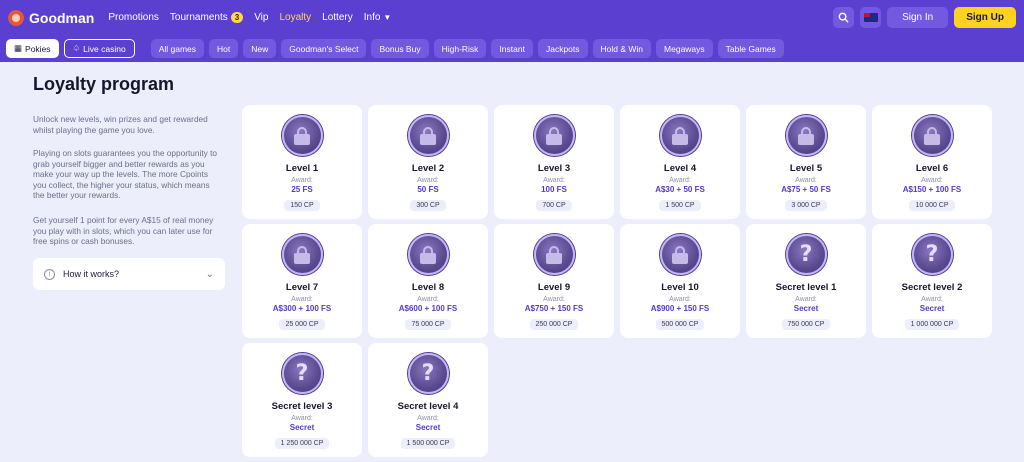 The height and width of the screenshot is (462, 1024). Describe the element at coordinates (177, 48) in the screenshot. I see `category-all-games: All games` at that location.